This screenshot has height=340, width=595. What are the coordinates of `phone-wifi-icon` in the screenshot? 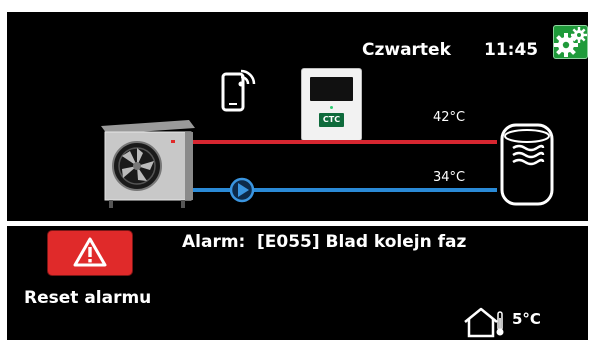 It's located at (240, 90).